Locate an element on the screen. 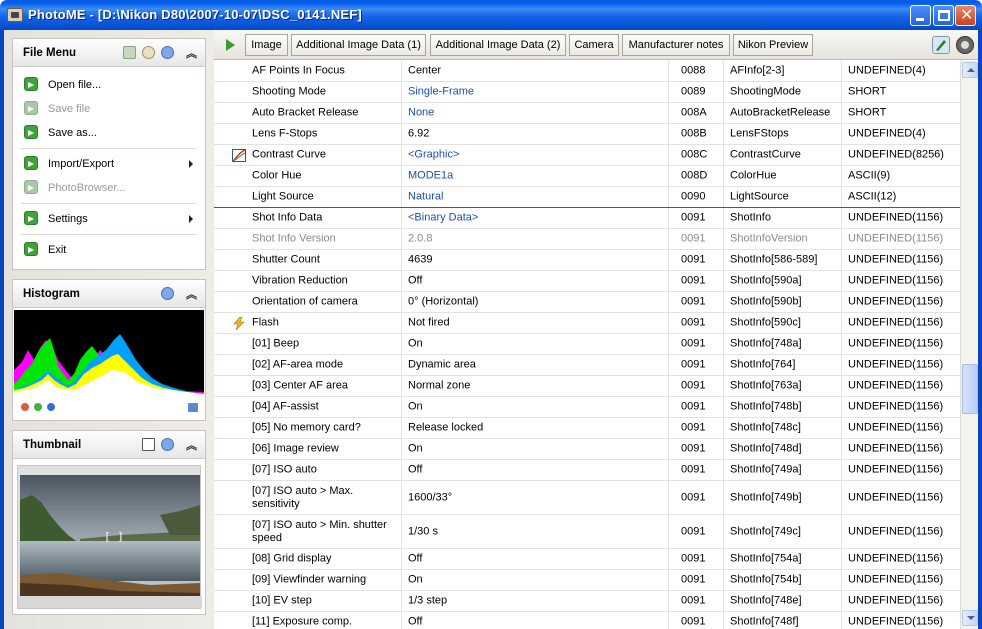 The image size is (982, 629). row-type-text: UNDEFINED(1156) is located at coordinates (896, 448).